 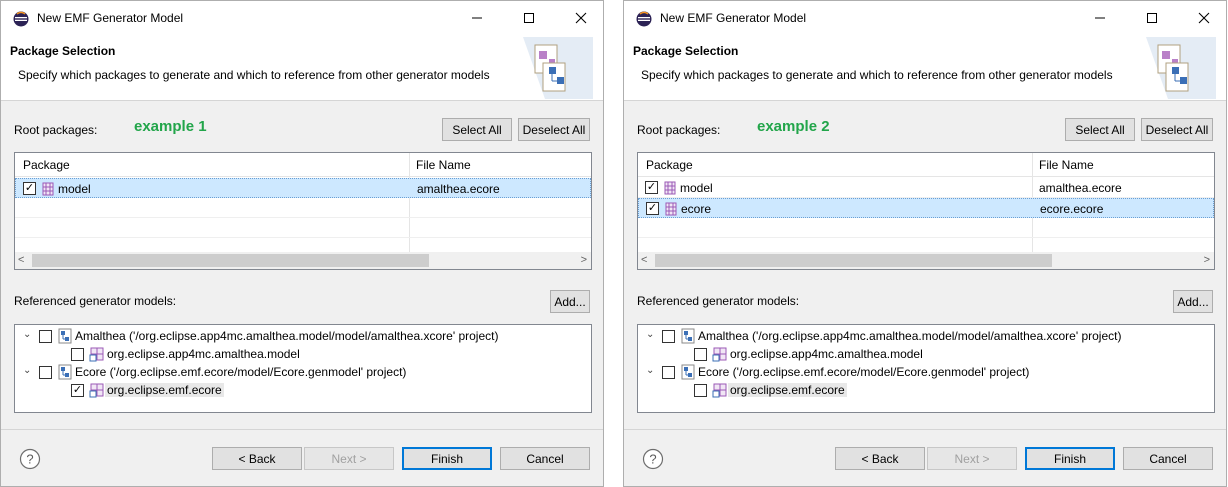 I want to click on tree-checkbox: ✓, so click(x=77, y=390).